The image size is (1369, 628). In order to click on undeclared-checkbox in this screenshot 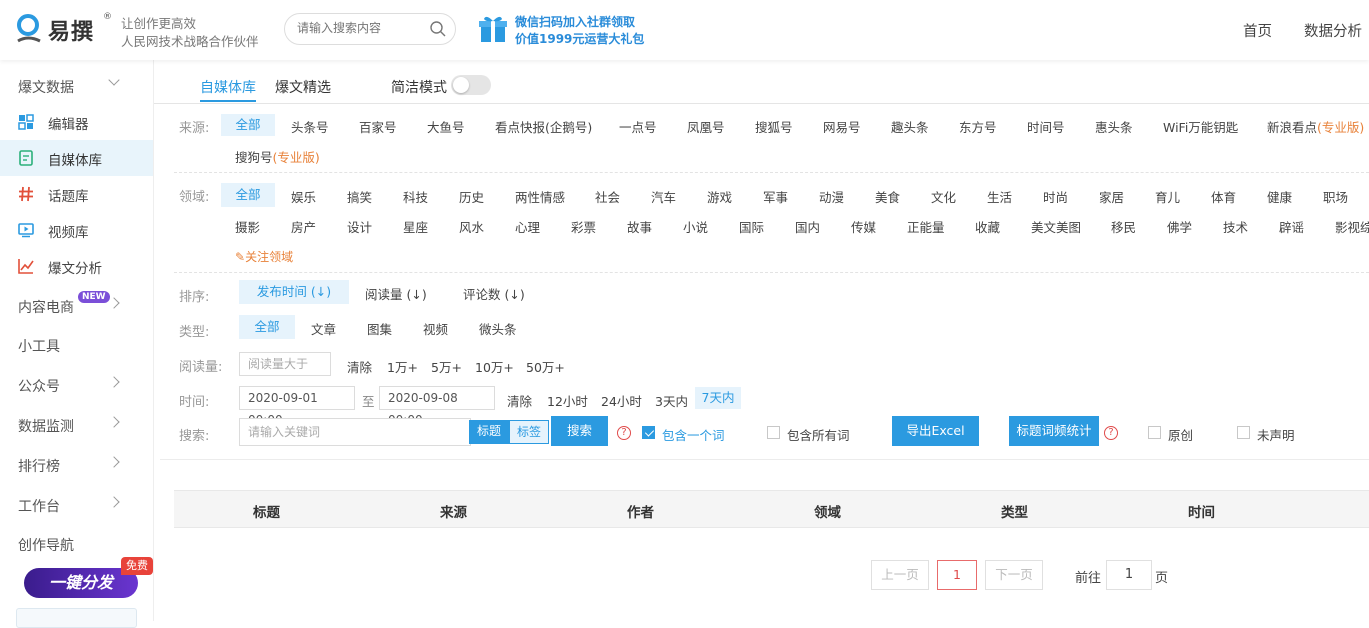, I will do `click(1243, 432)`.